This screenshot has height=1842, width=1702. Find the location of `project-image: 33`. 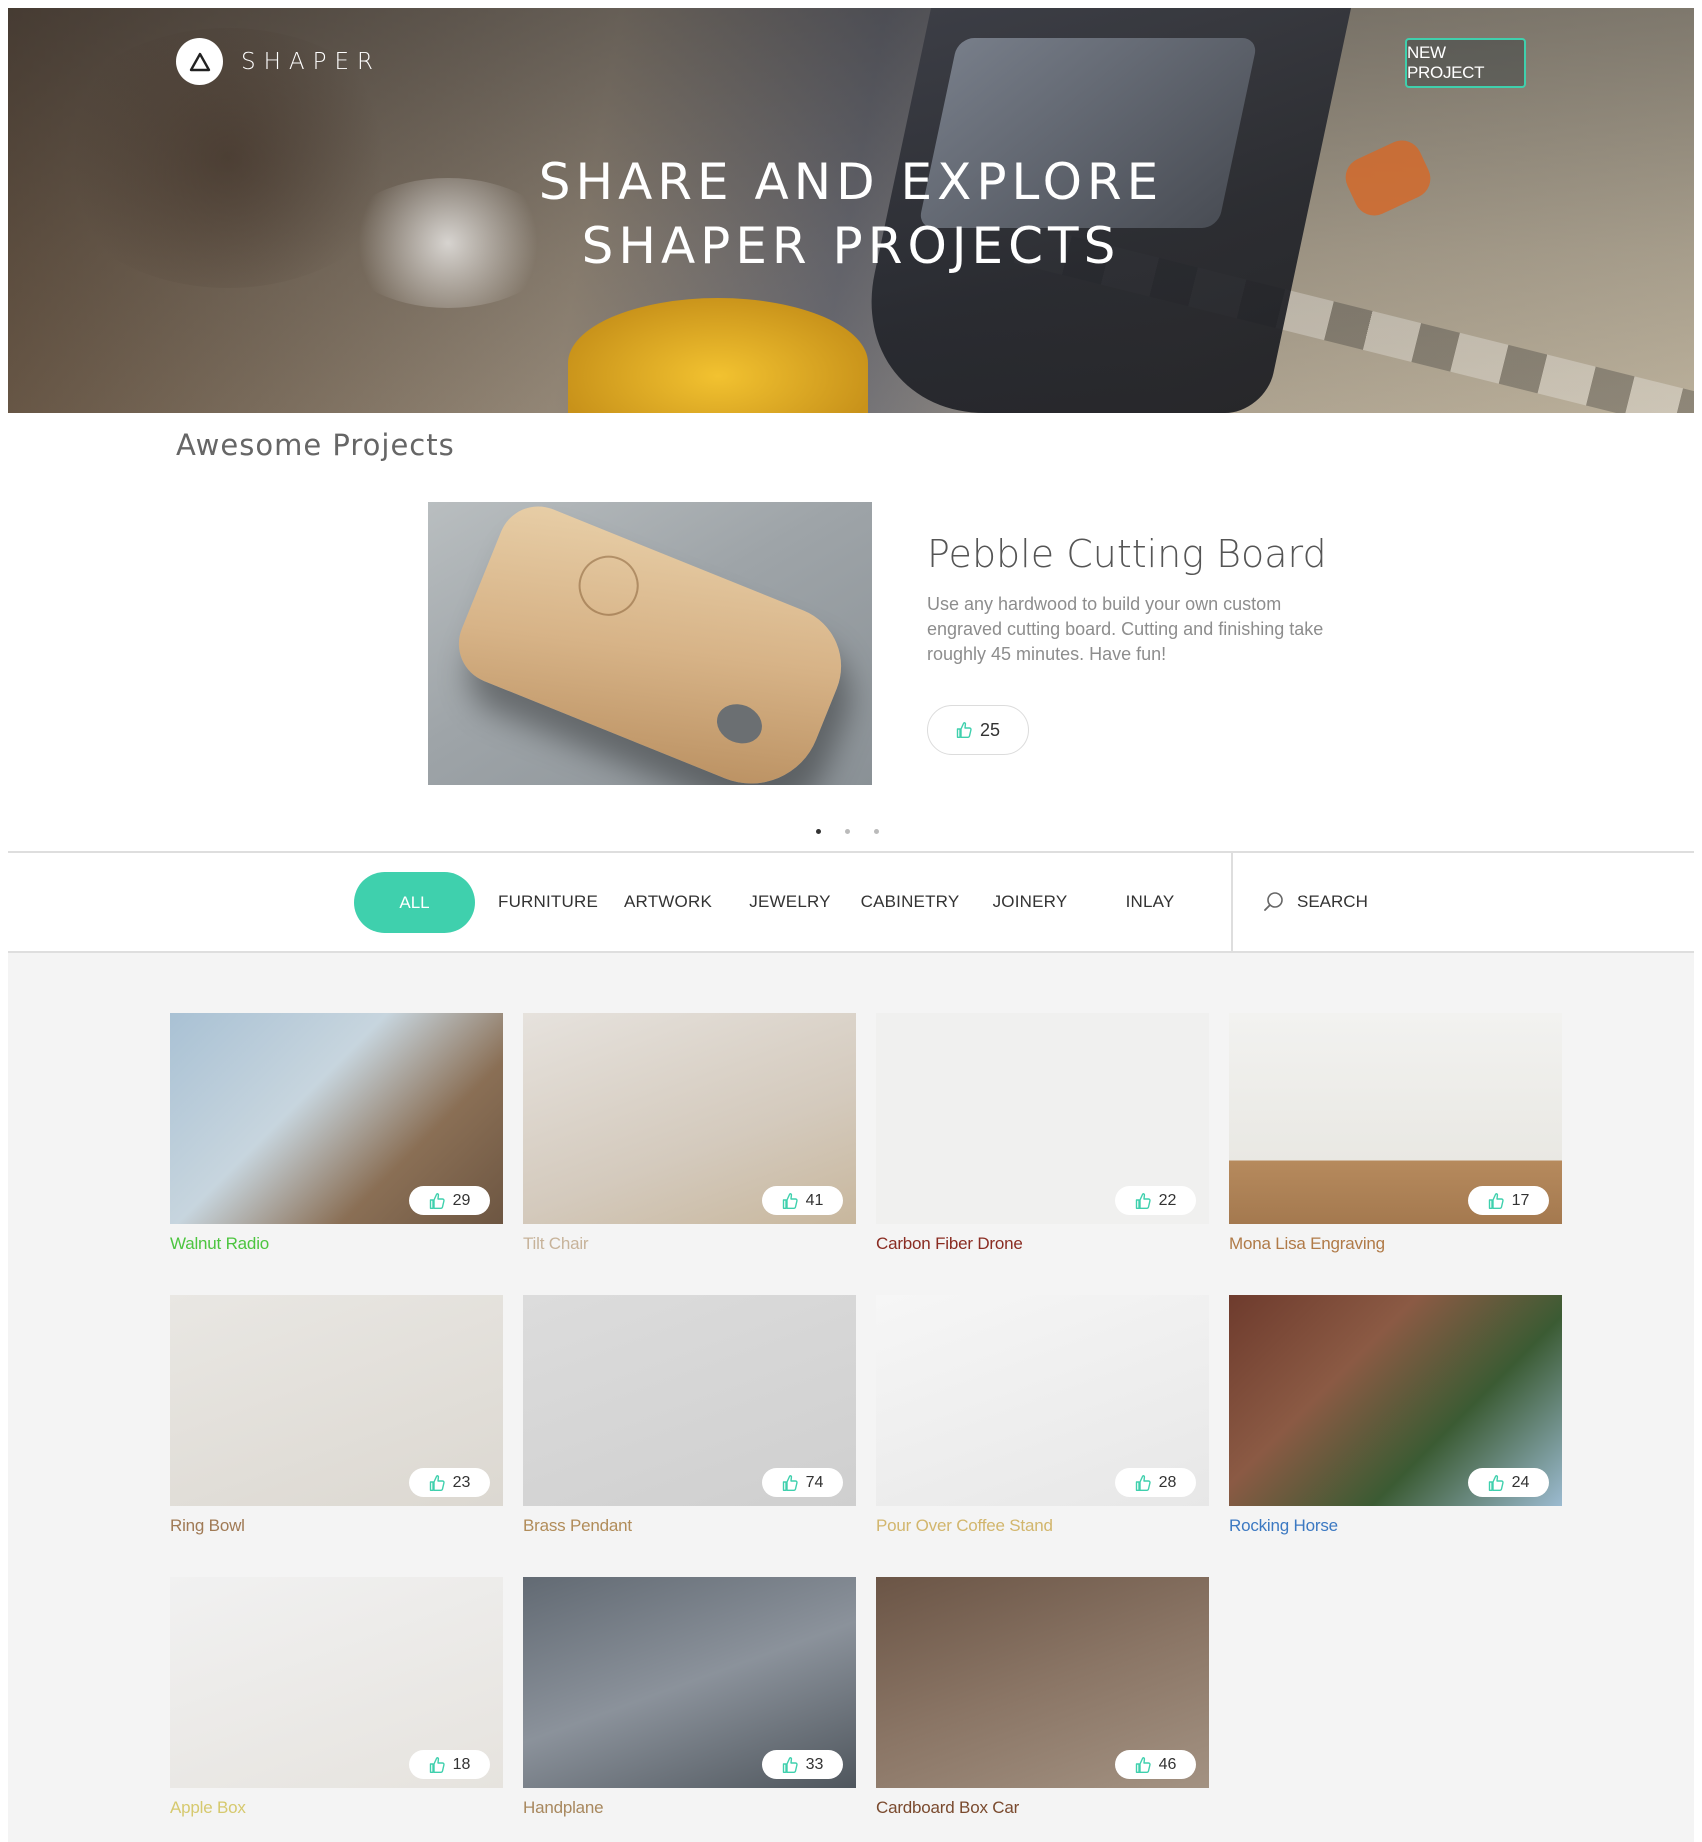

project-image: 33 is located at coordinates (689, 1682).